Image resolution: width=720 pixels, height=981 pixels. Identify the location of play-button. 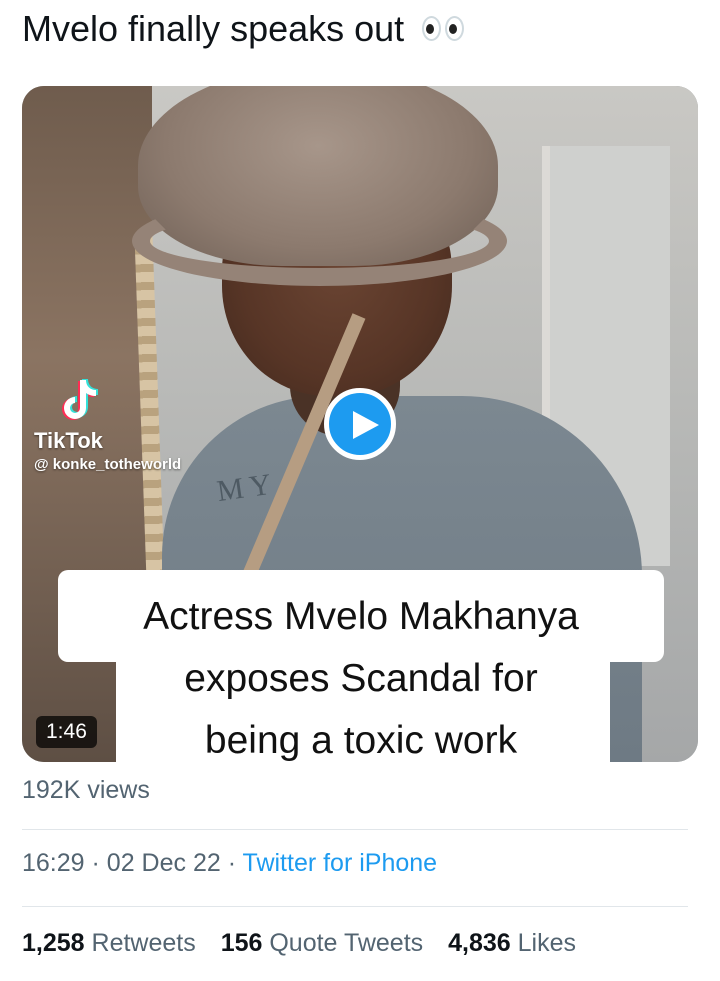
(360, 424).